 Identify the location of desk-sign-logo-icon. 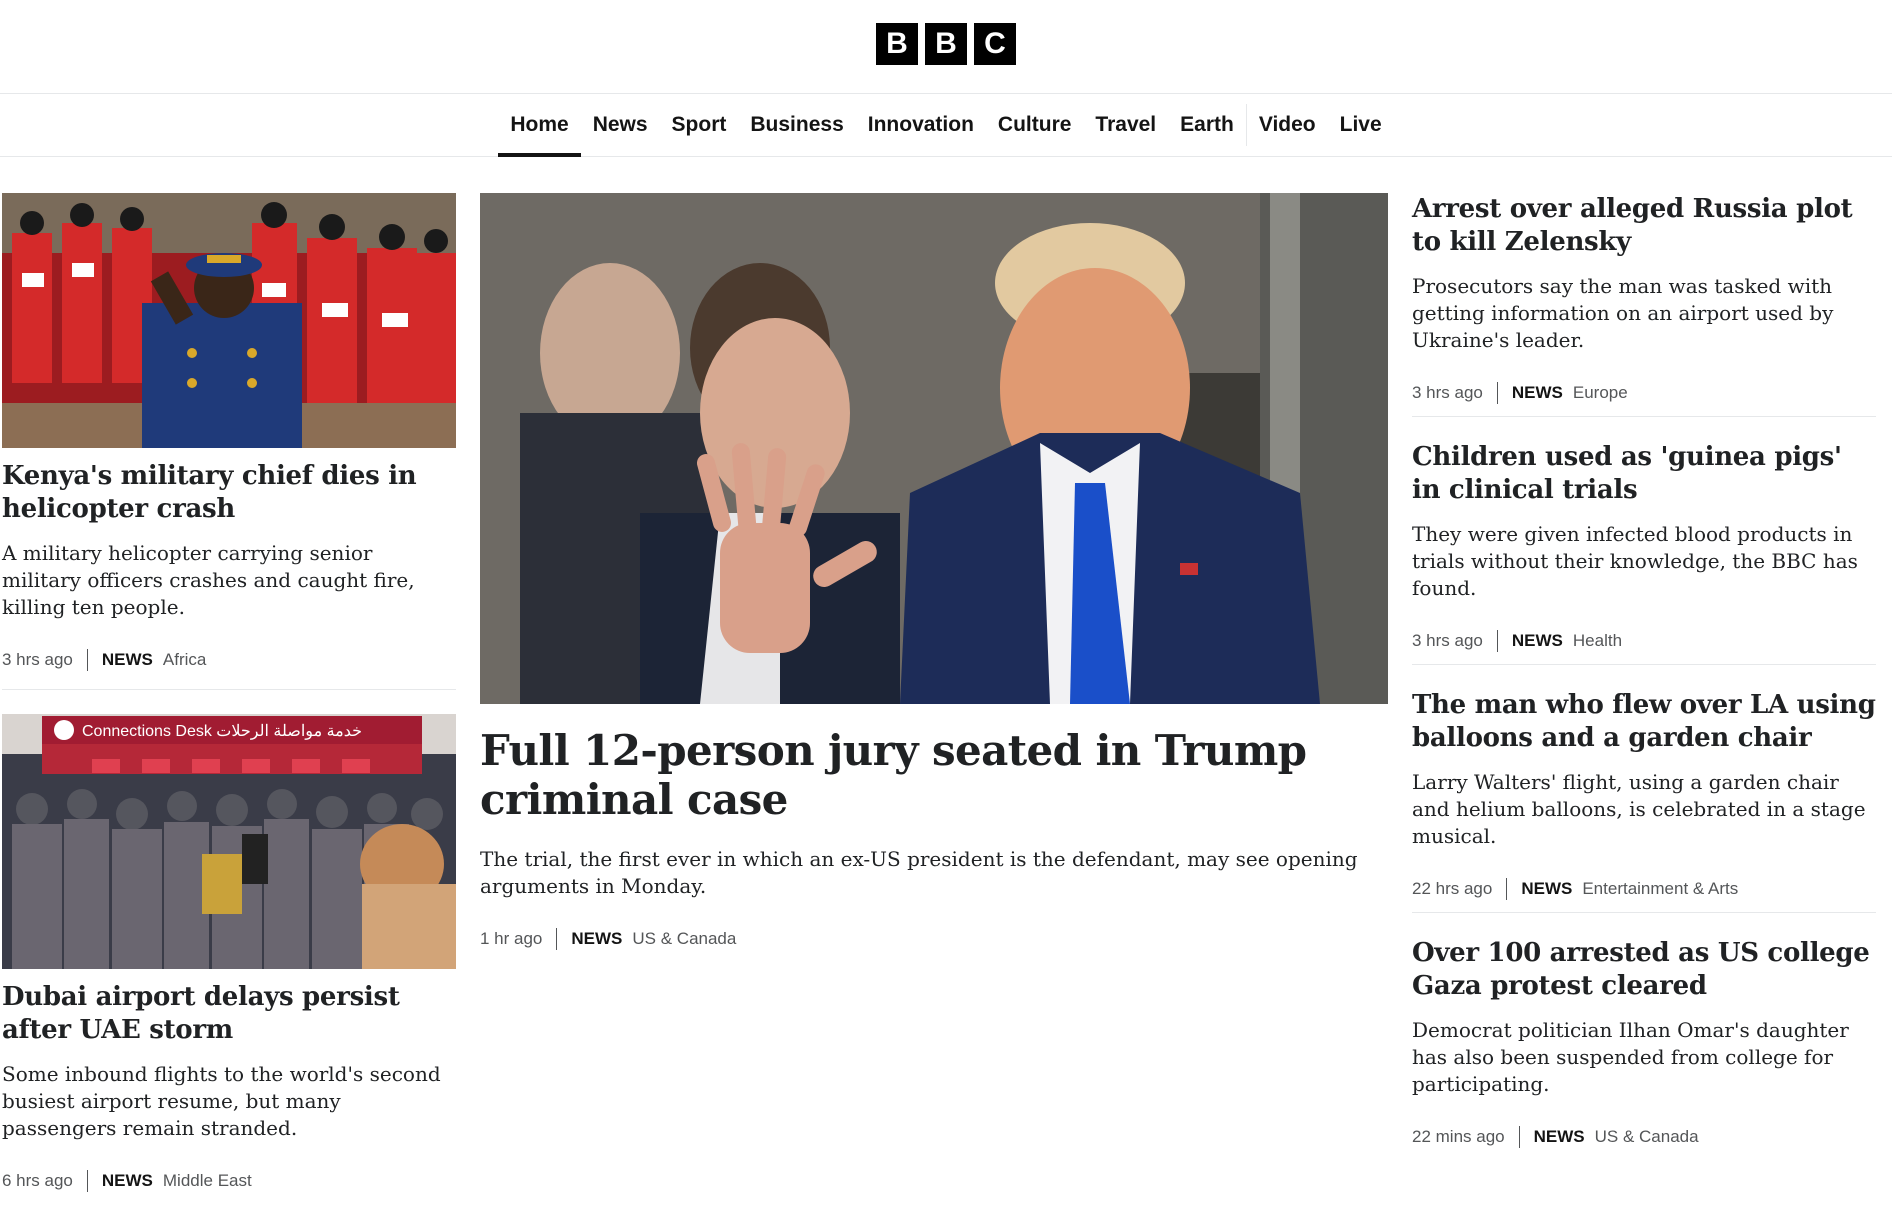
(64, 730).